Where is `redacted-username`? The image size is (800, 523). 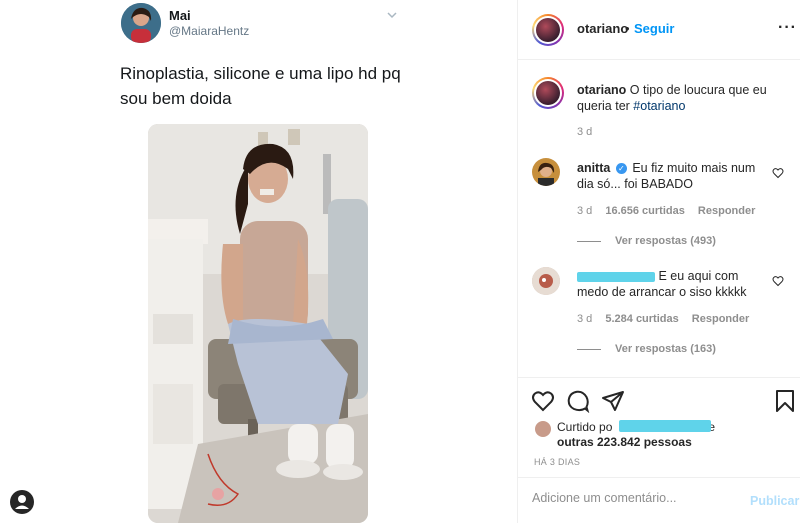 redacted-username is located at coordinates (616, 276).